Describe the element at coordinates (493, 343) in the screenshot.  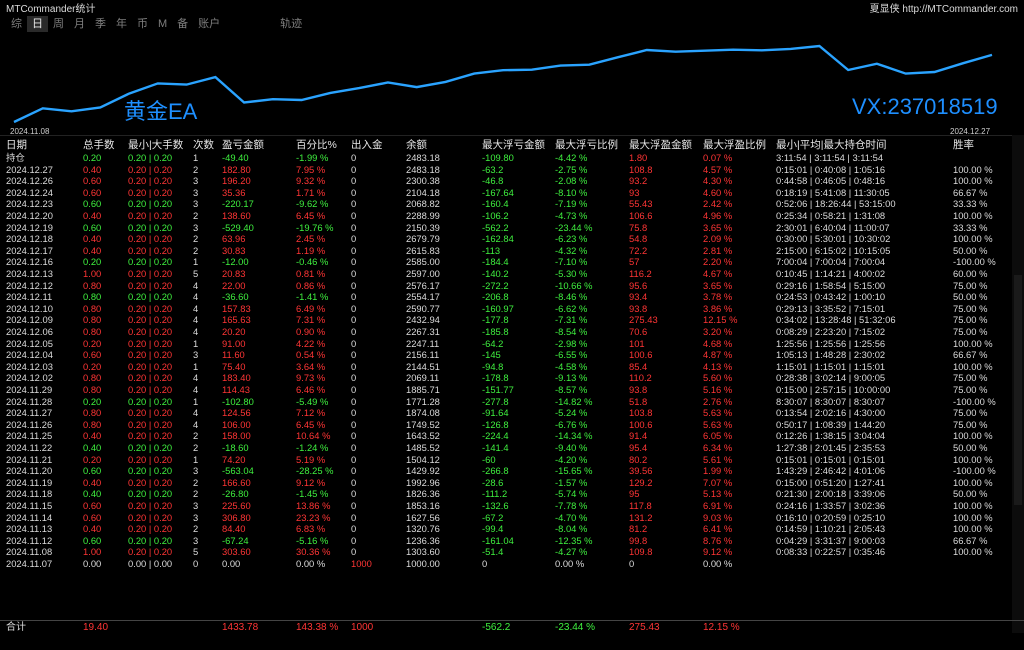
I see `table-cell: -64.2` at that location.